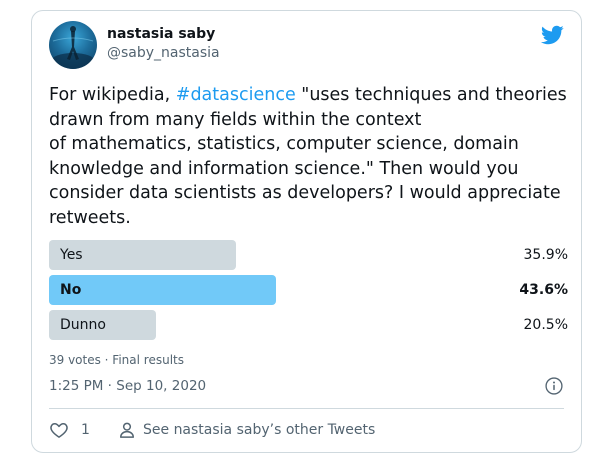 The width and height of the screenshot is (596, 467). I want to click on poll-option-label: Dunno, so click(83, 325).